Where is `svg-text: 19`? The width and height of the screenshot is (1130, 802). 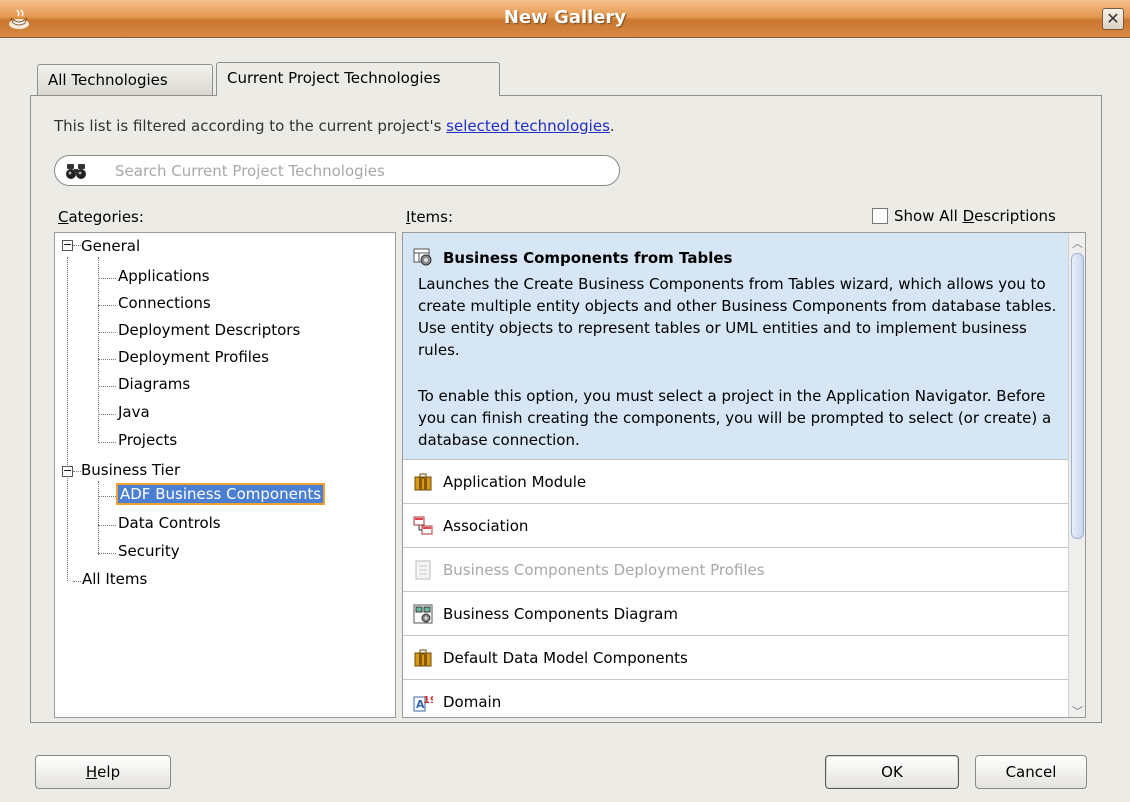
svg-text: 19 is located at coordinates (428, 700).